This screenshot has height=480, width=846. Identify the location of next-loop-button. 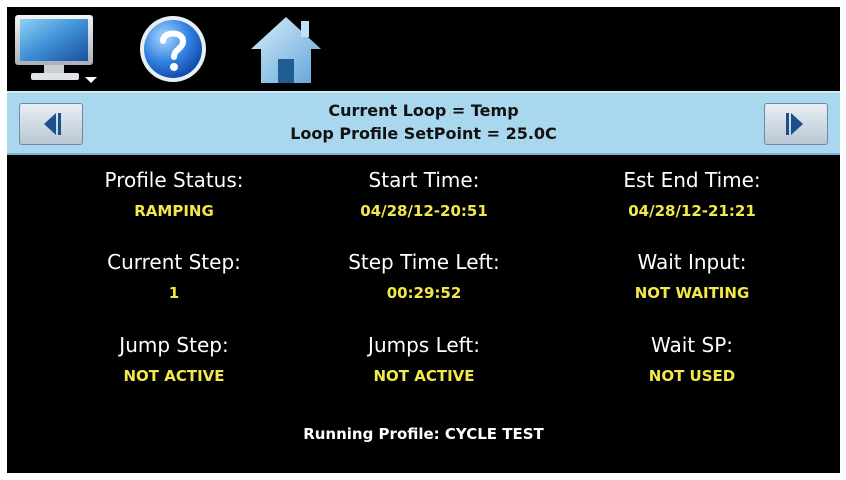
(796, 124).